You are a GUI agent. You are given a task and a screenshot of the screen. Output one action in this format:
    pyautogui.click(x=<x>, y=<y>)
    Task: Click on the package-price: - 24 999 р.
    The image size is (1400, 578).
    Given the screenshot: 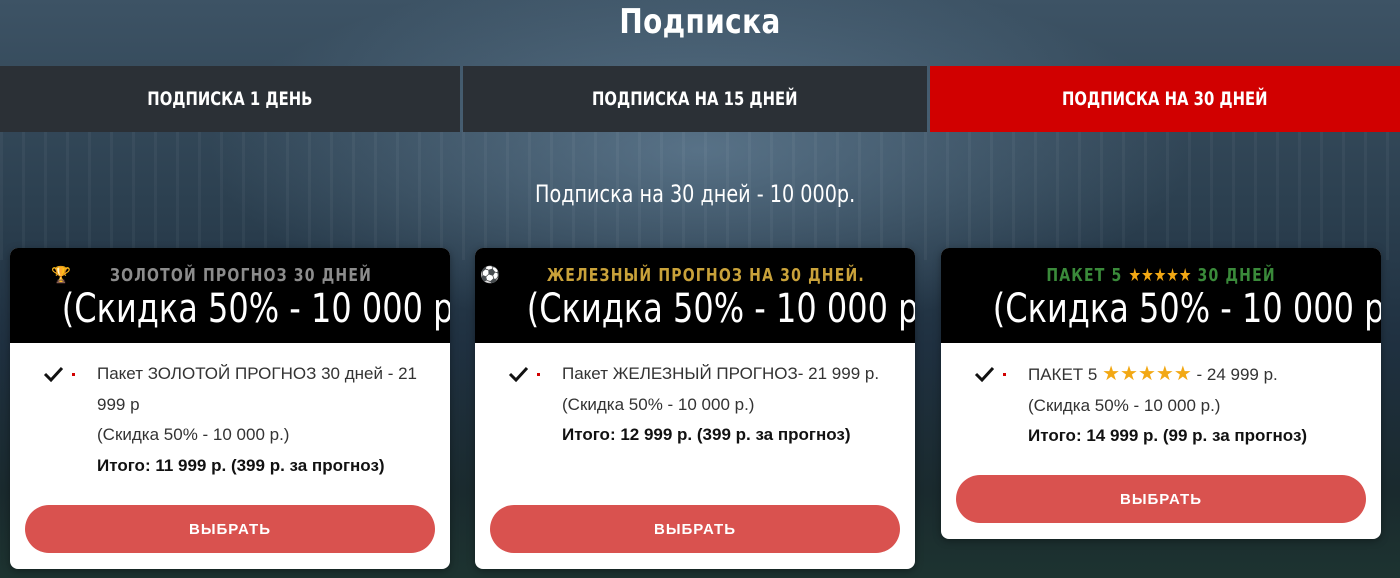 What is the action you would take?
    pyautogui.click(x=1237, y=374)
    